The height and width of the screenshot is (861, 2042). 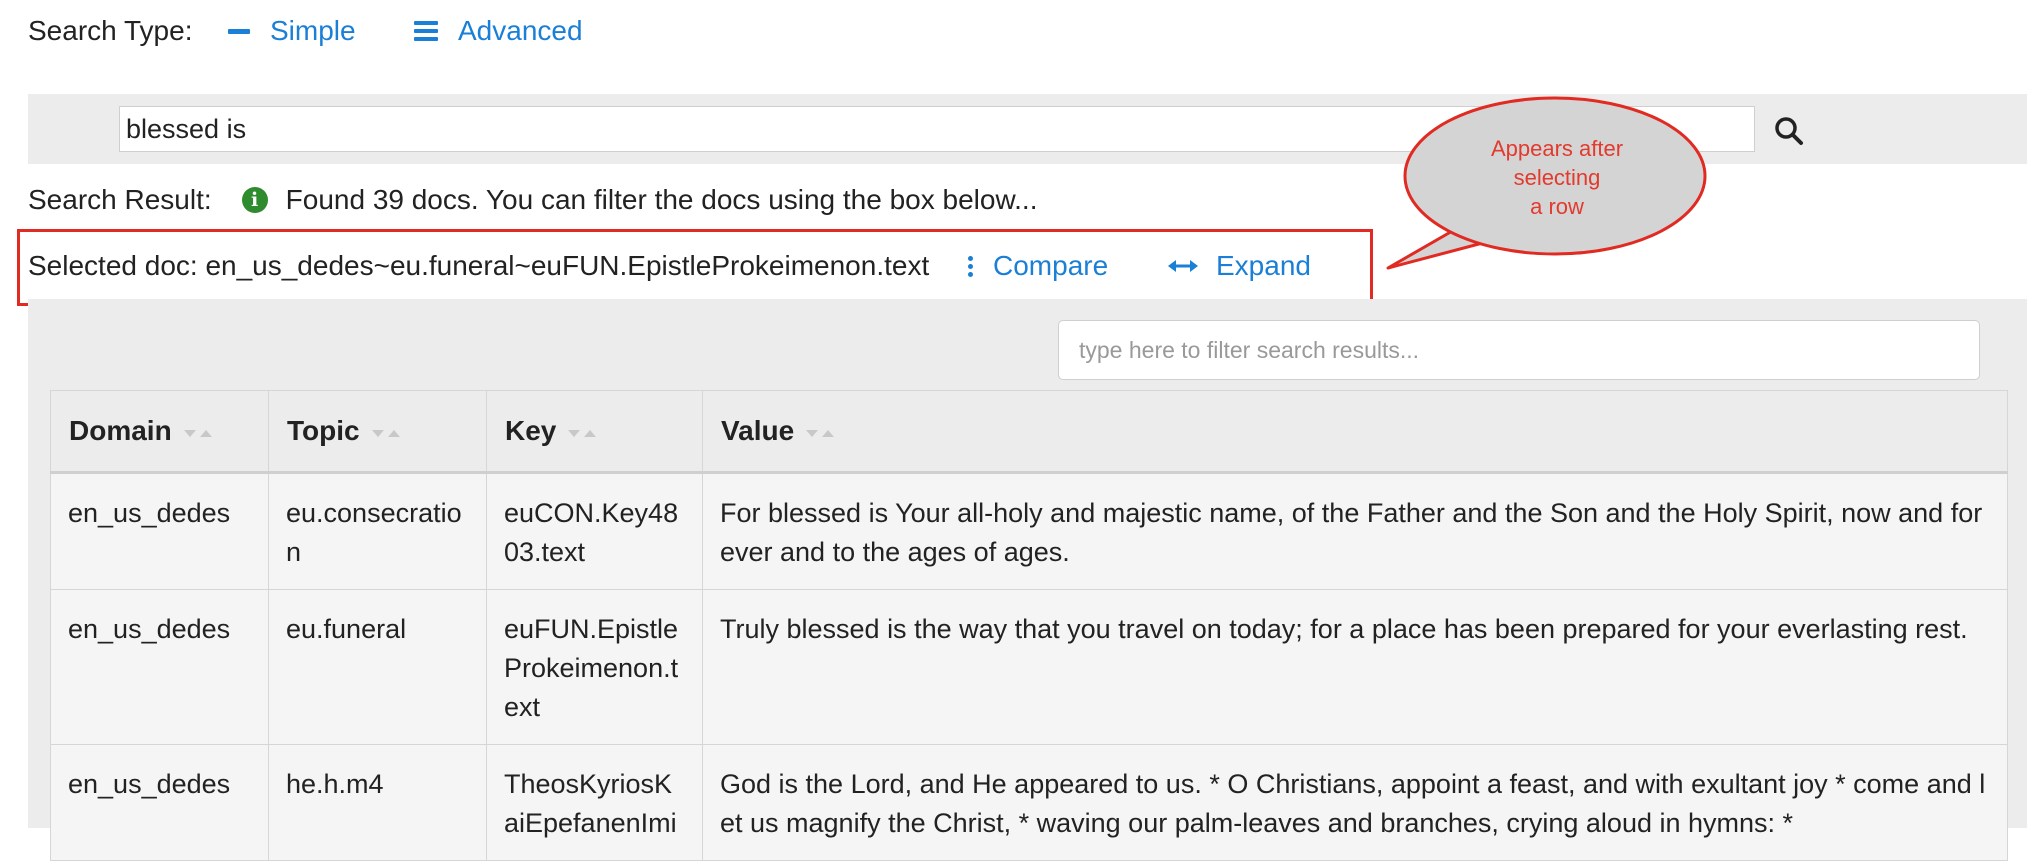 I want to click on cell-key: euFUN.EpistleProkeimenon.text, so click(x=594, y=667).